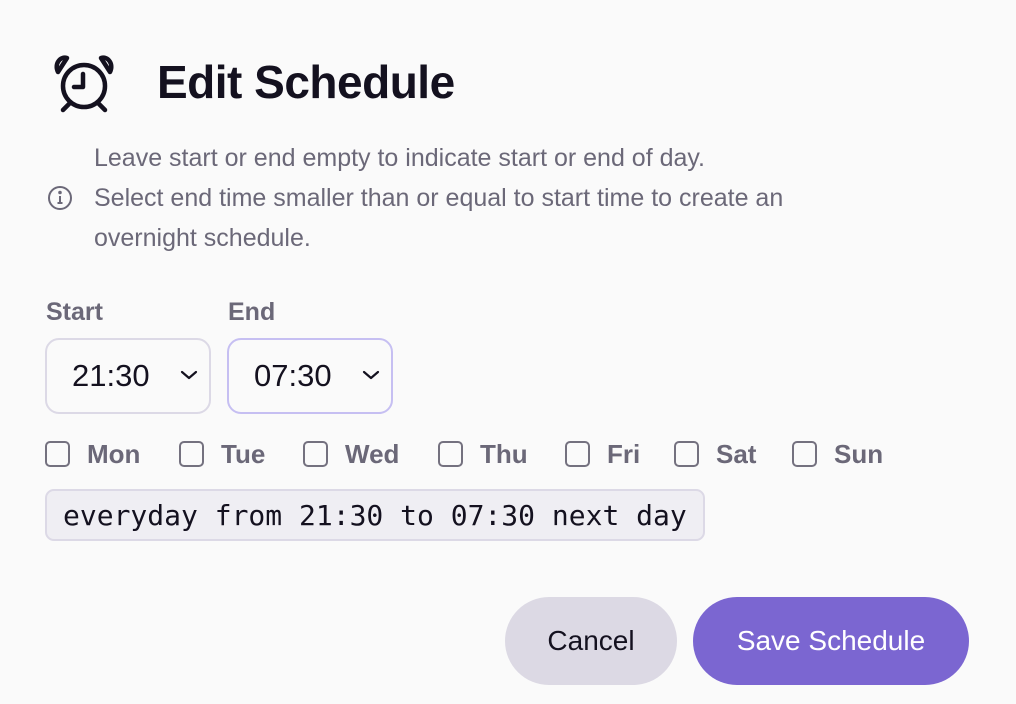  Describe the element at coordinates (243, 453) in the screenshot. I see `day-label: Tue` at that location.